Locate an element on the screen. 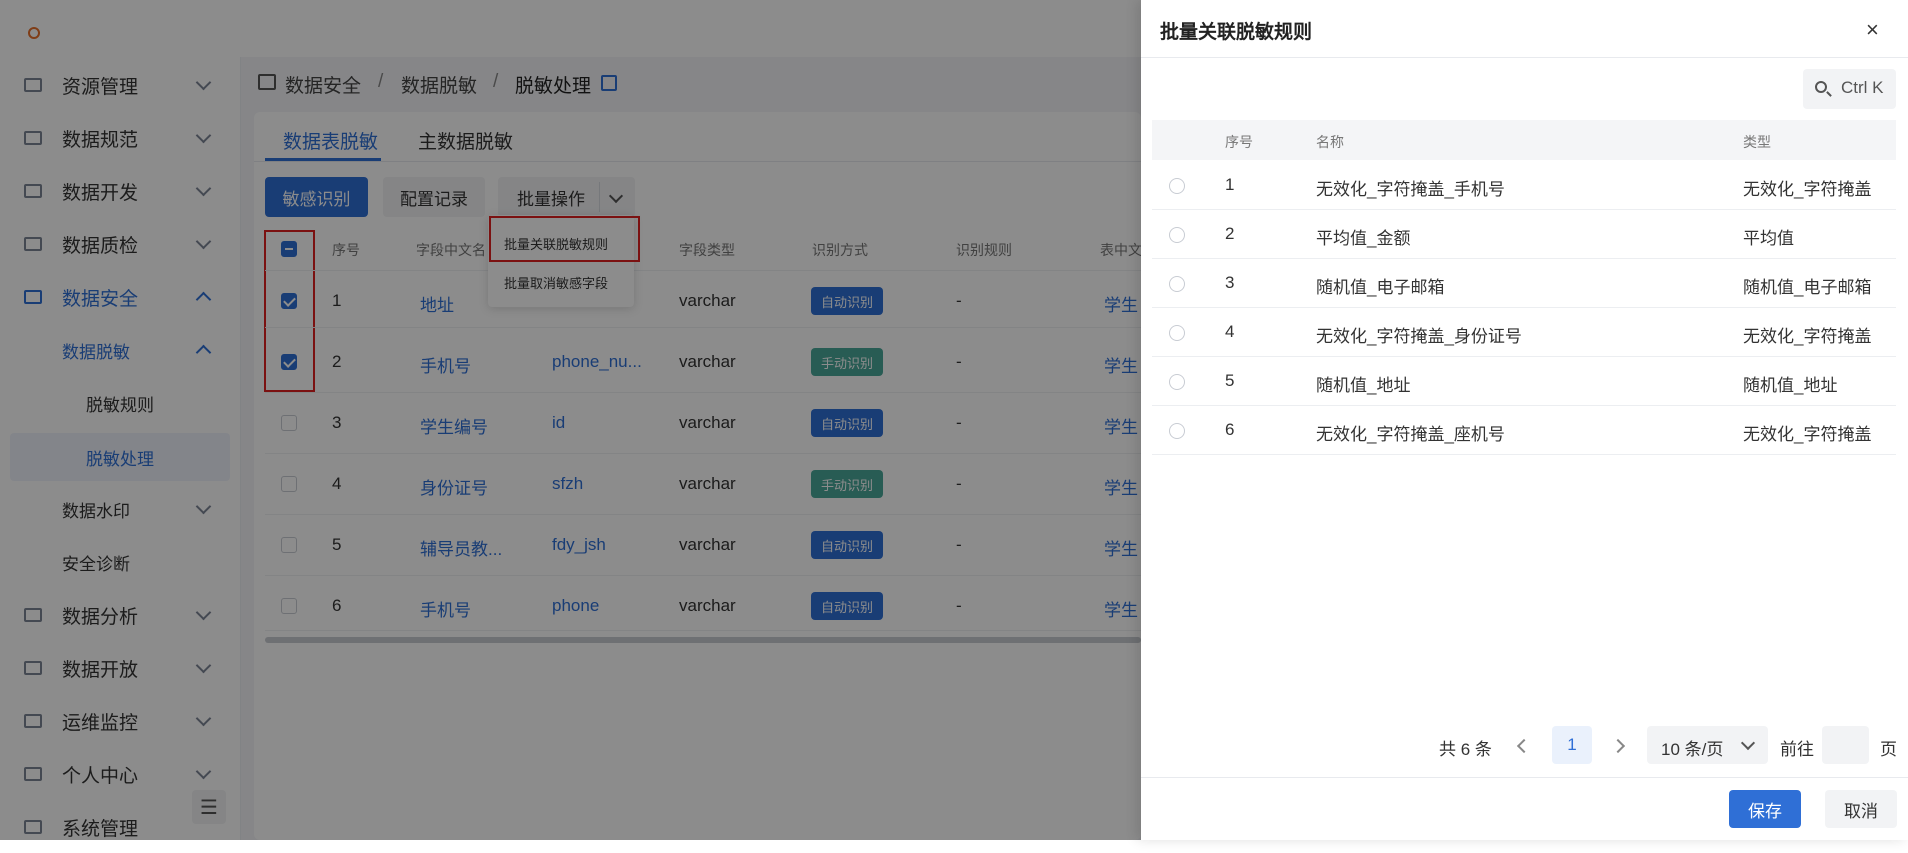  table-row: 5 随机值_地址 随机值_地址 is located at coordinates (1524, 381).